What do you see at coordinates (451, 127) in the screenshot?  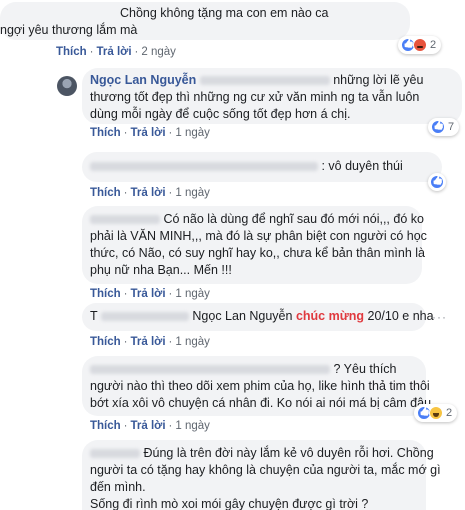 I see `reaction-count: 7` at bounding box center [451, 127].